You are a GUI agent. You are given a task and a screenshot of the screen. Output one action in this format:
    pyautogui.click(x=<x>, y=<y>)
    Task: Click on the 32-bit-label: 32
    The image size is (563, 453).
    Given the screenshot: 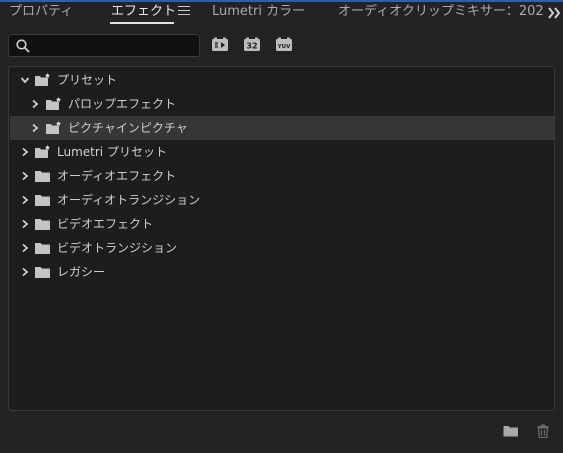 What is the action you would take?
    pyautogui.click(x=251, y=46)
    